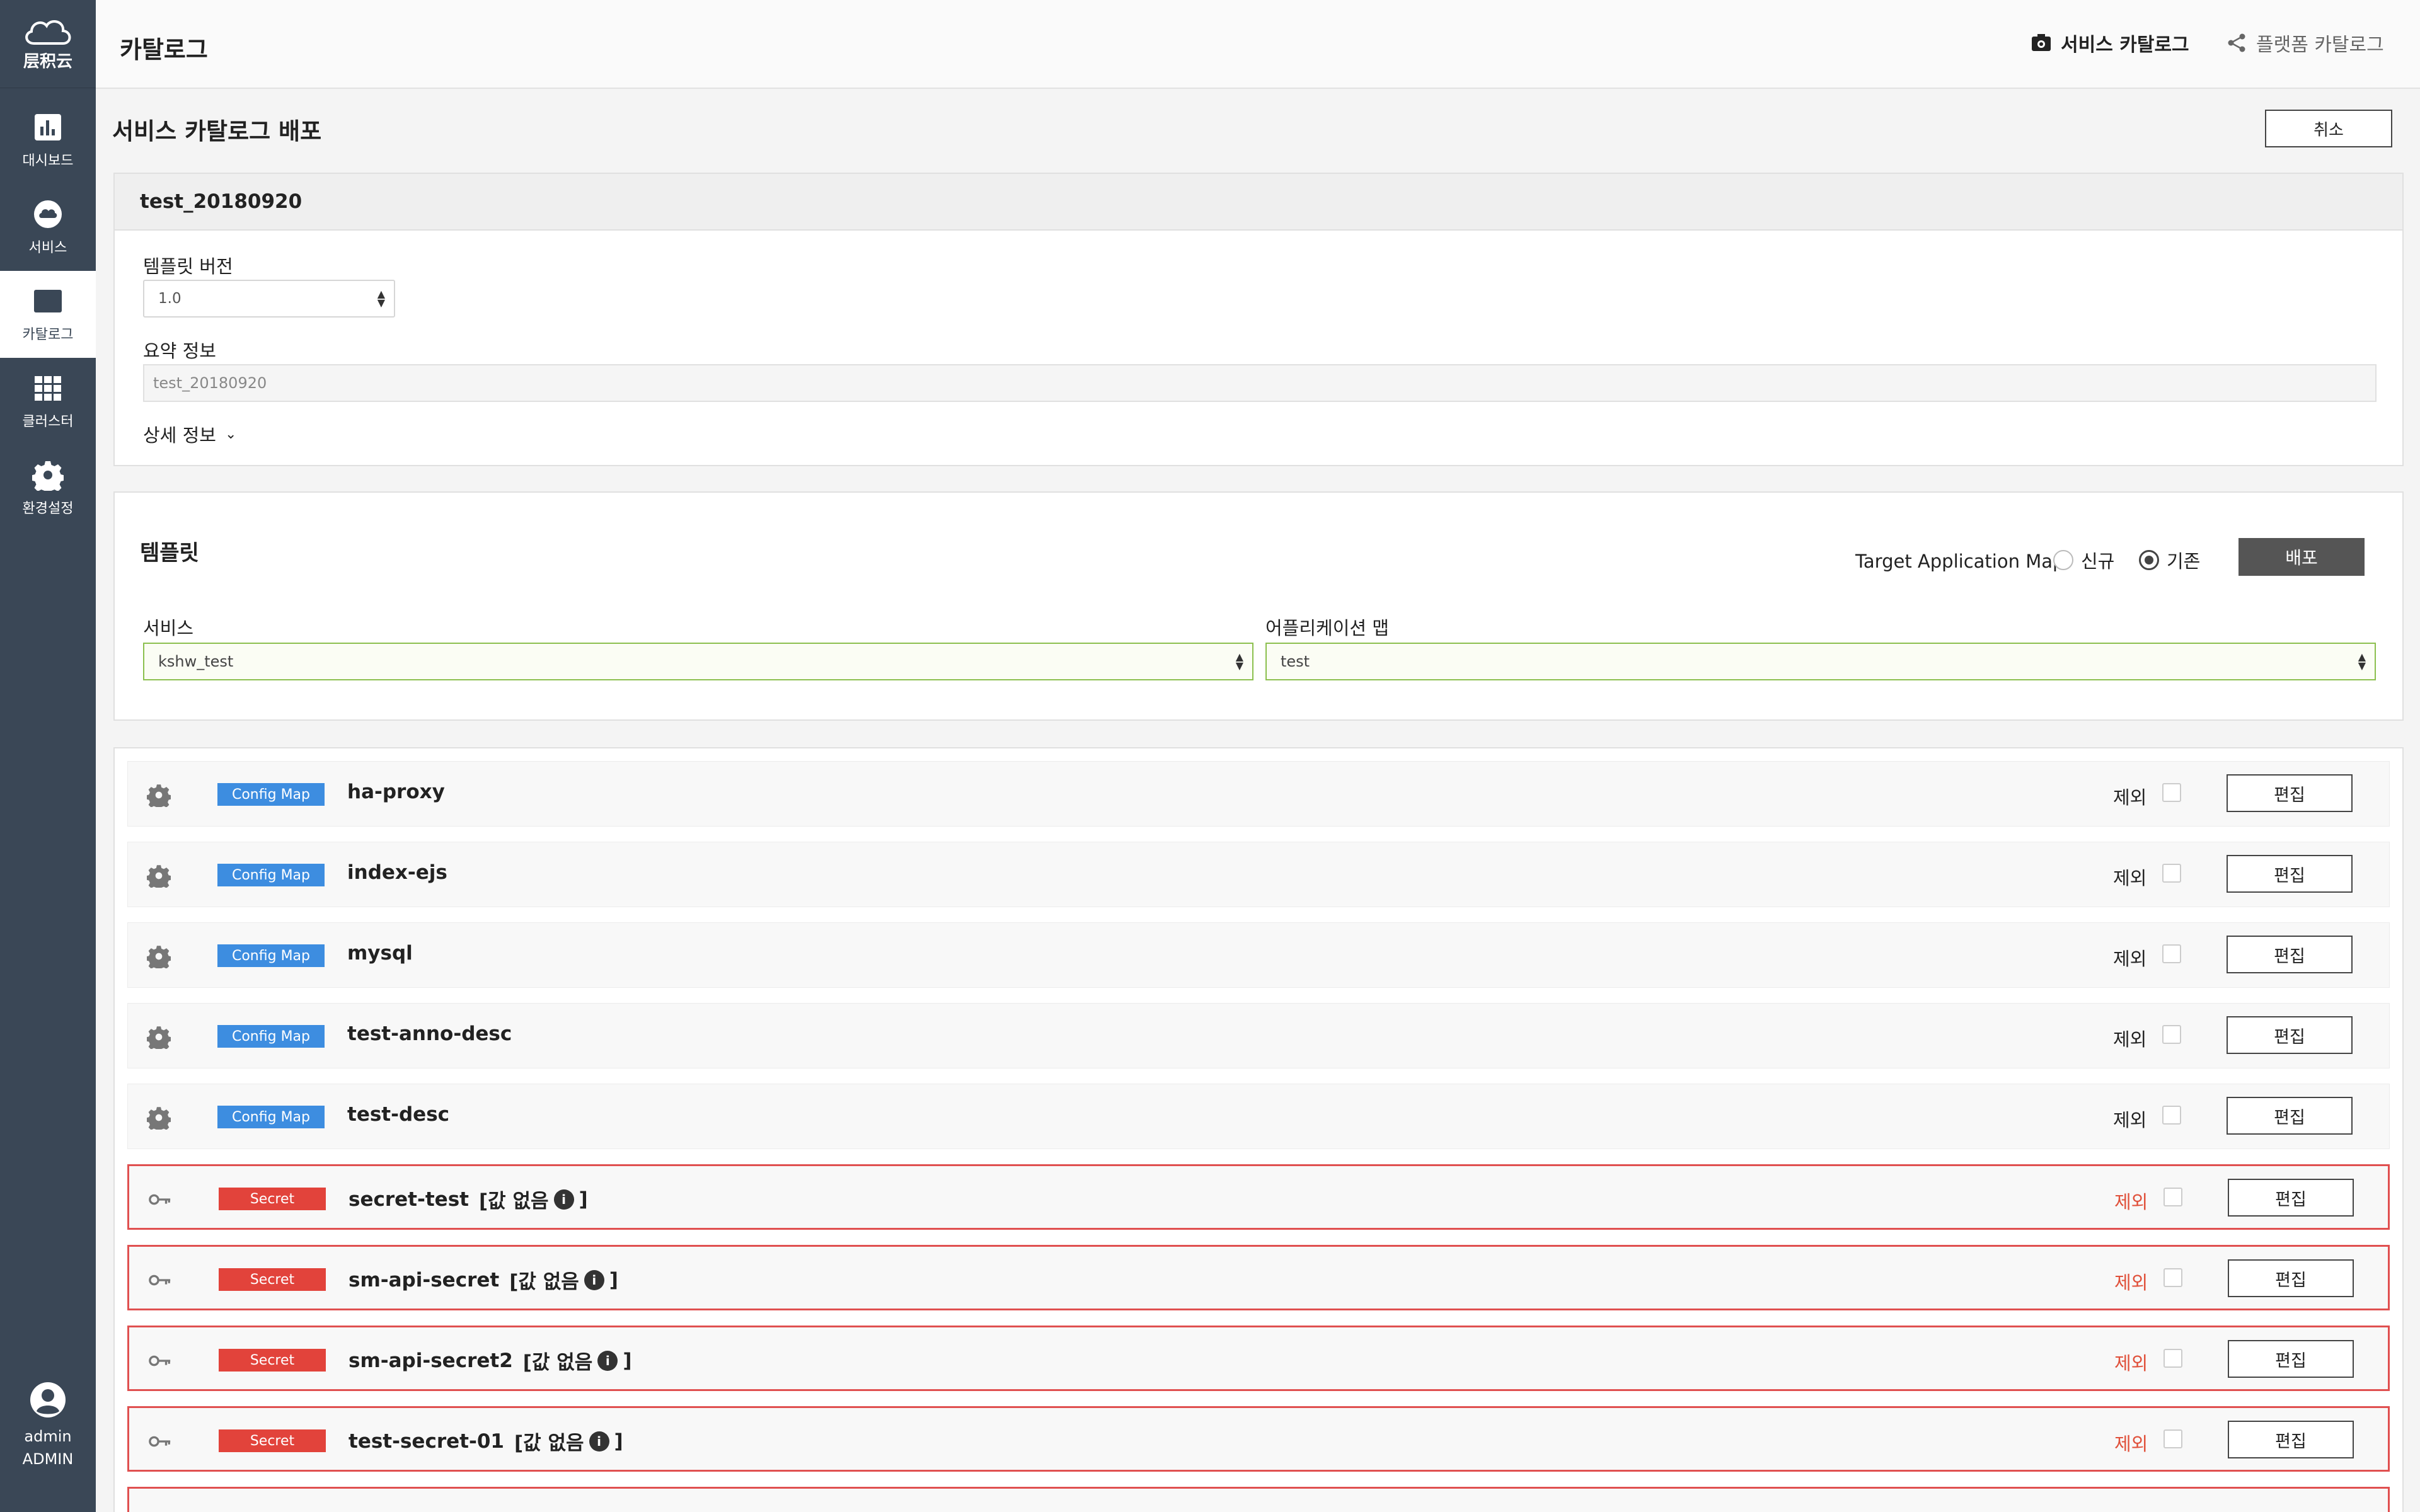 This screenshot has width=2420, height=1512. What do you see at coordinates (48, 1400) in the screenshot?
I see `avatar-icon` at bounding box center [48, 1400].